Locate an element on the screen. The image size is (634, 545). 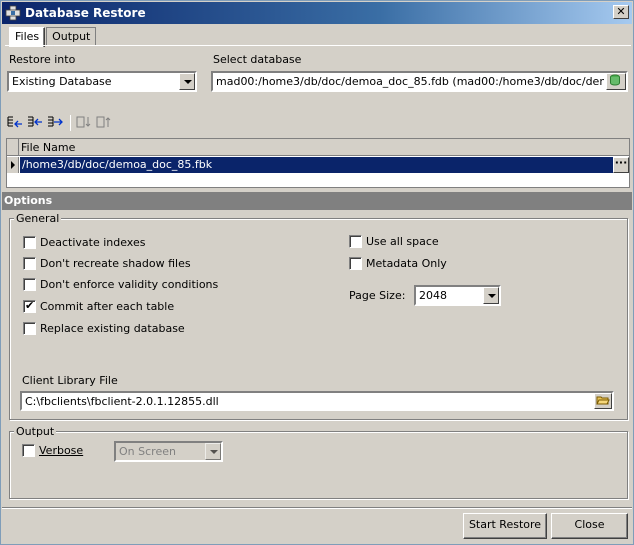
checkbox-label: Metadata Only is located at coordinates (406, 263).